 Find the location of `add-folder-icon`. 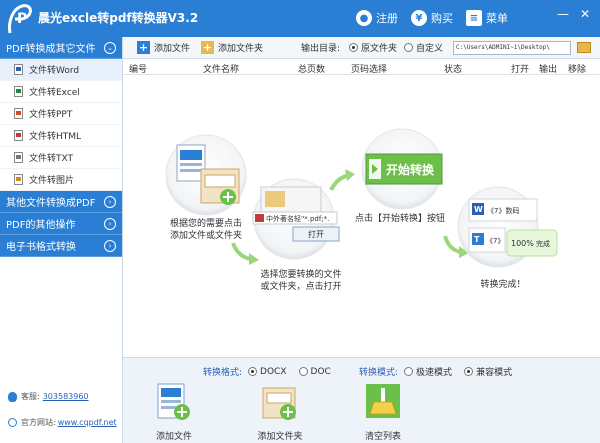

add-folder-icon is located at coordinates (279, 403).